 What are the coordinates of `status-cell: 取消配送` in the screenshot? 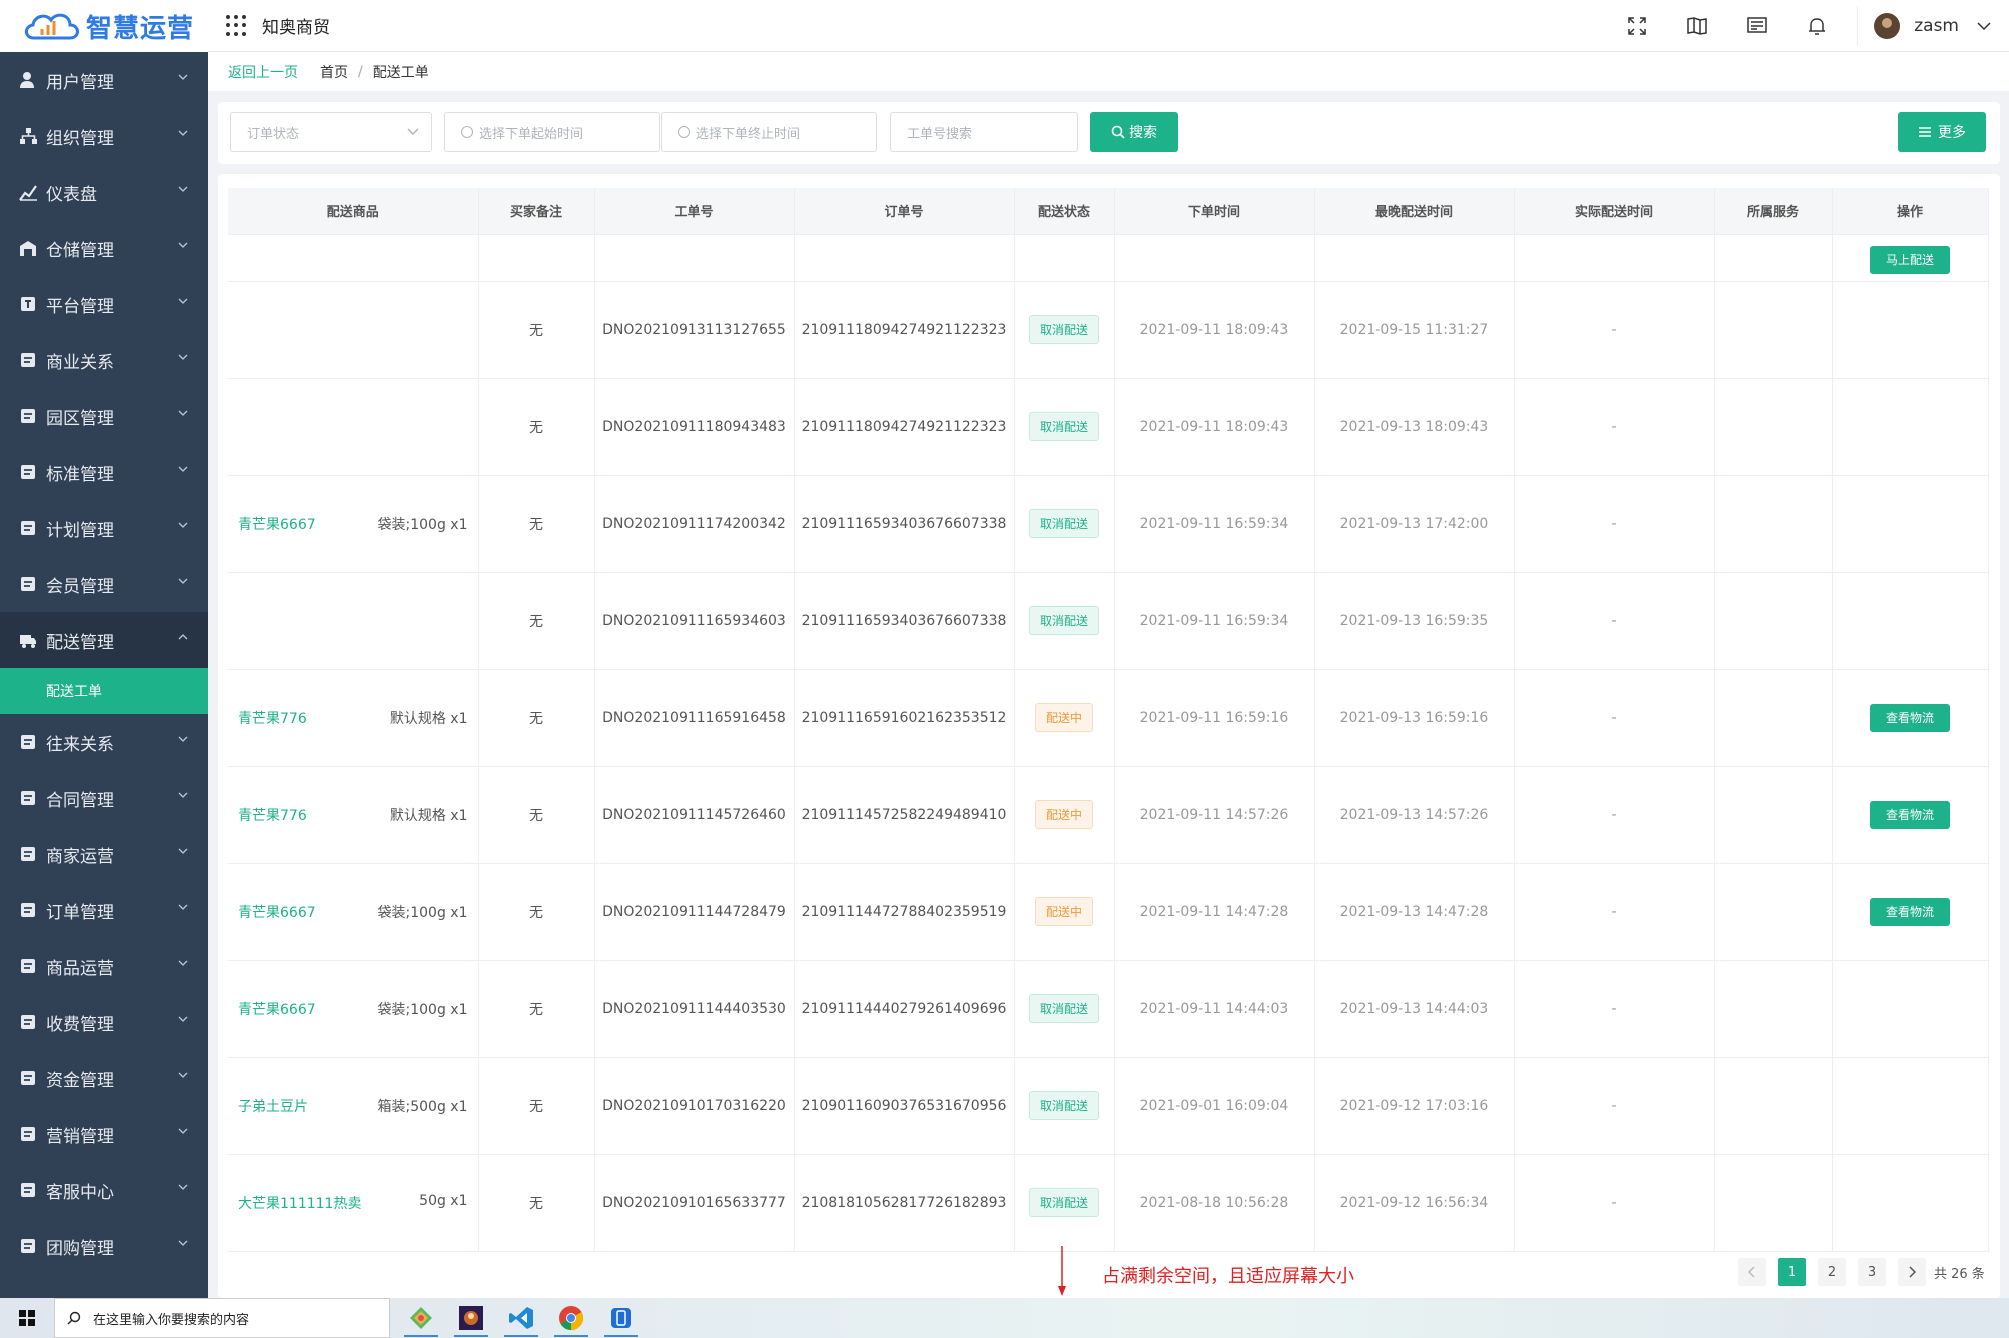 It's located at (1064, 1203).